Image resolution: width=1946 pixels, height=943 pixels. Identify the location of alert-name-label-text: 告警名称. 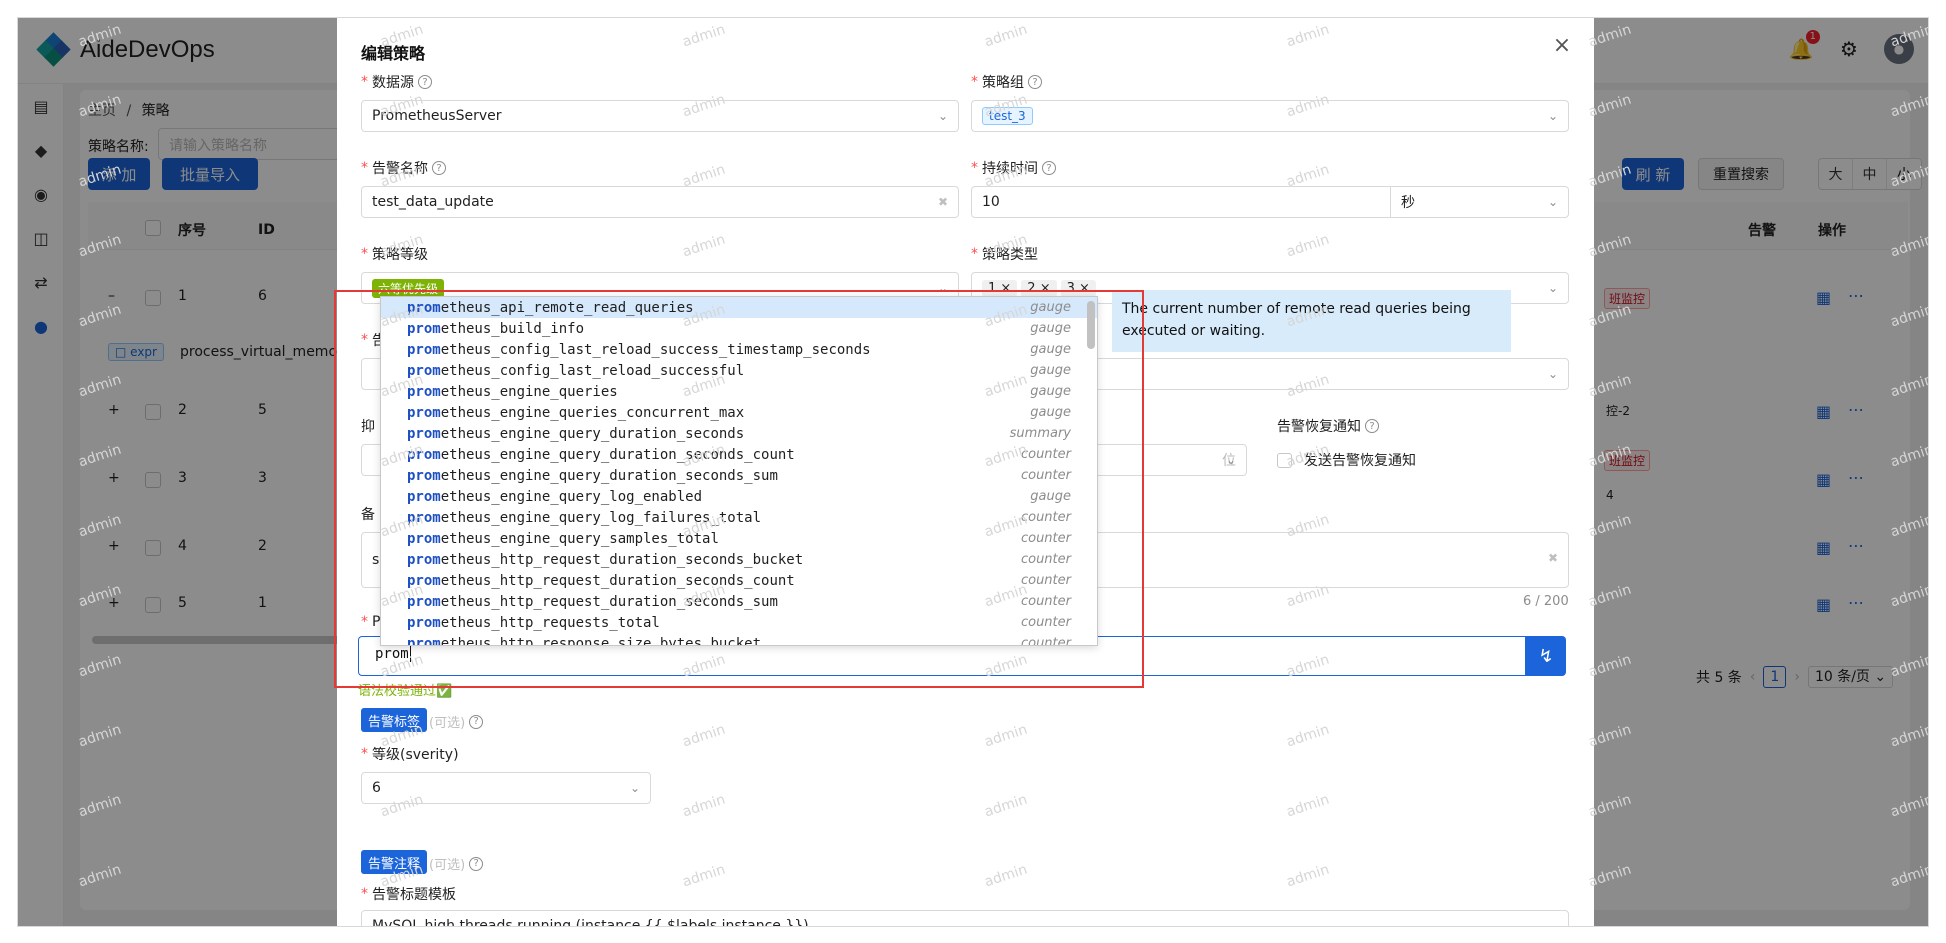
(400, 169).